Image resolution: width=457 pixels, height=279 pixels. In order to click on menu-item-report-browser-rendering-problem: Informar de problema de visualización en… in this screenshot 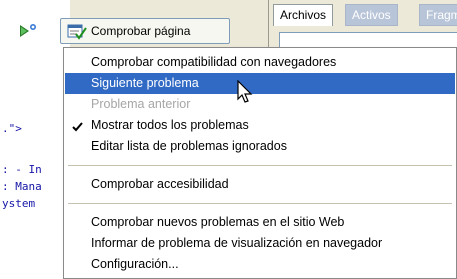, I will do `click(260, 243)`.